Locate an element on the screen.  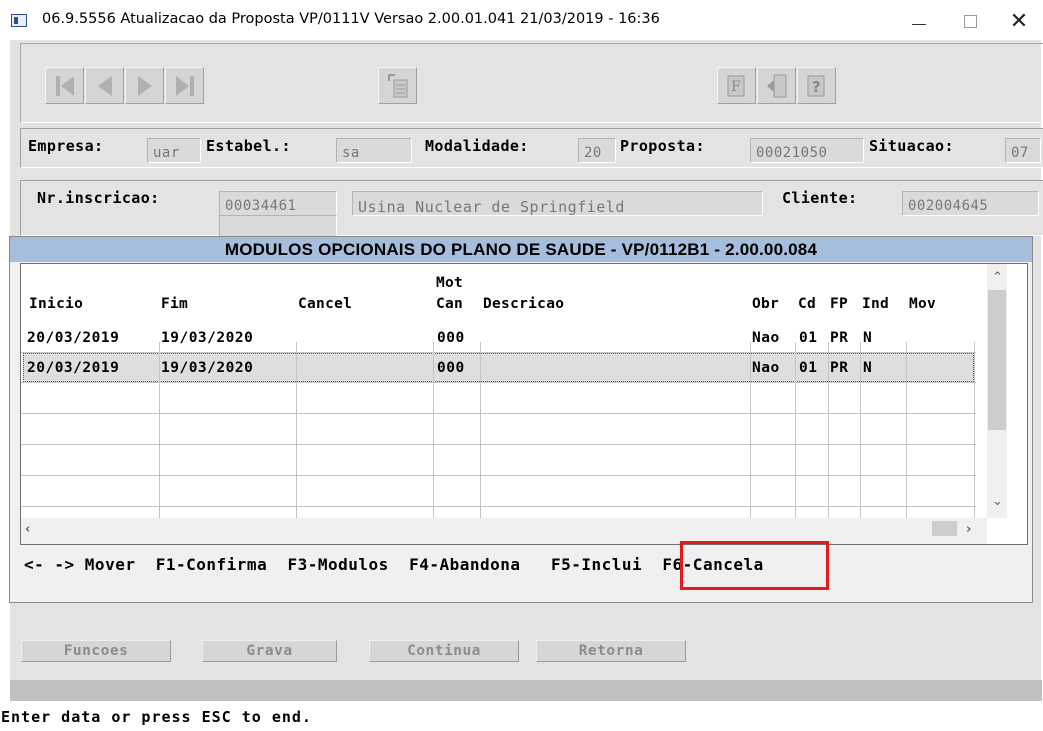
scroll-up-icon: ⌃ is located at coordinates (997, 277).